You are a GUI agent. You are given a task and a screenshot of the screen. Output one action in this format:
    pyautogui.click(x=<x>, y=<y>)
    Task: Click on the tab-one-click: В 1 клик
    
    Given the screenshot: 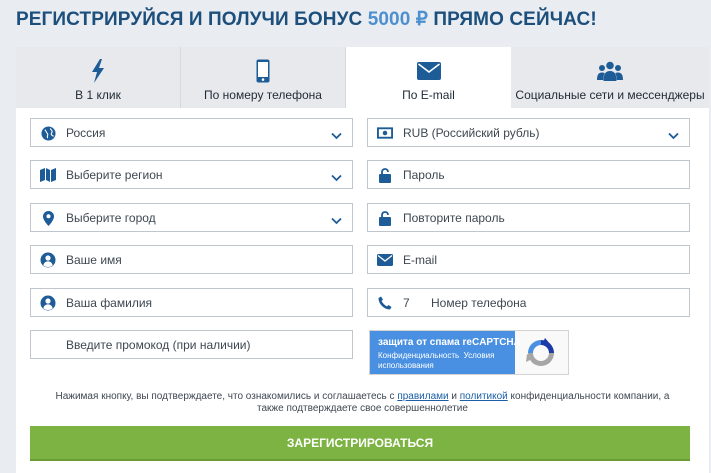 What is the action you would take?
    pyautogui.click(x=98, y=77)
    